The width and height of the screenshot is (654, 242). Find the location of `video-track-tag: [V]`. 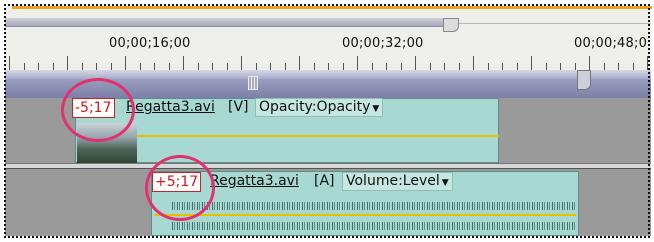

video-track-tag: [V] is located at coordinates (238, 107).